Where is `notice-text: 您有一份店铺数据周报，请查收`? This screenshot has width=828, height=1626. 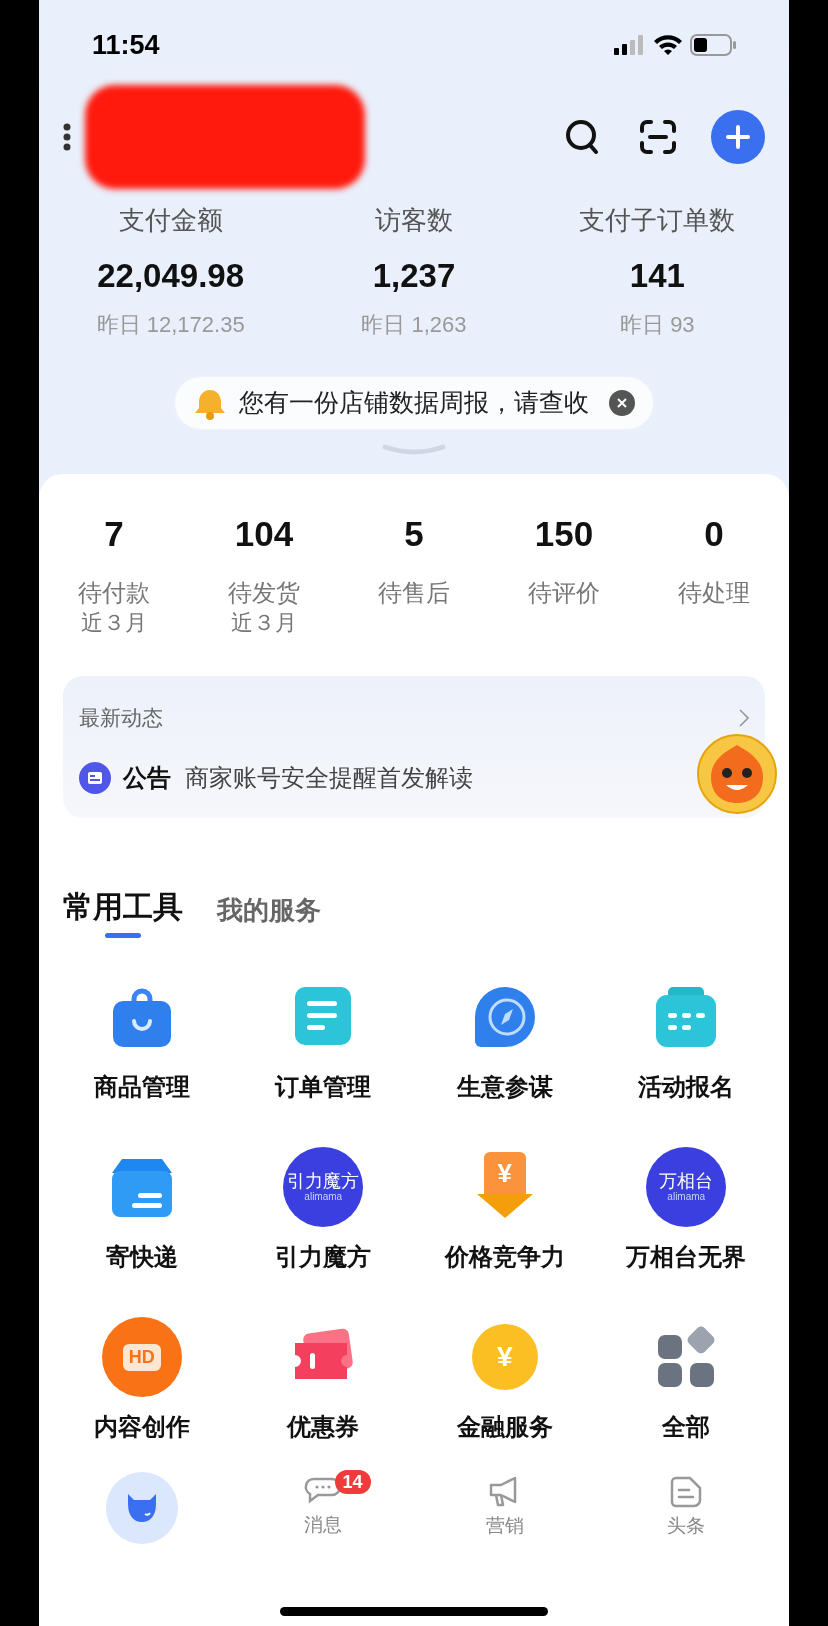
notice-text: 您有一份店铺数据周报，请查收 is located at coordinates (414, 403).